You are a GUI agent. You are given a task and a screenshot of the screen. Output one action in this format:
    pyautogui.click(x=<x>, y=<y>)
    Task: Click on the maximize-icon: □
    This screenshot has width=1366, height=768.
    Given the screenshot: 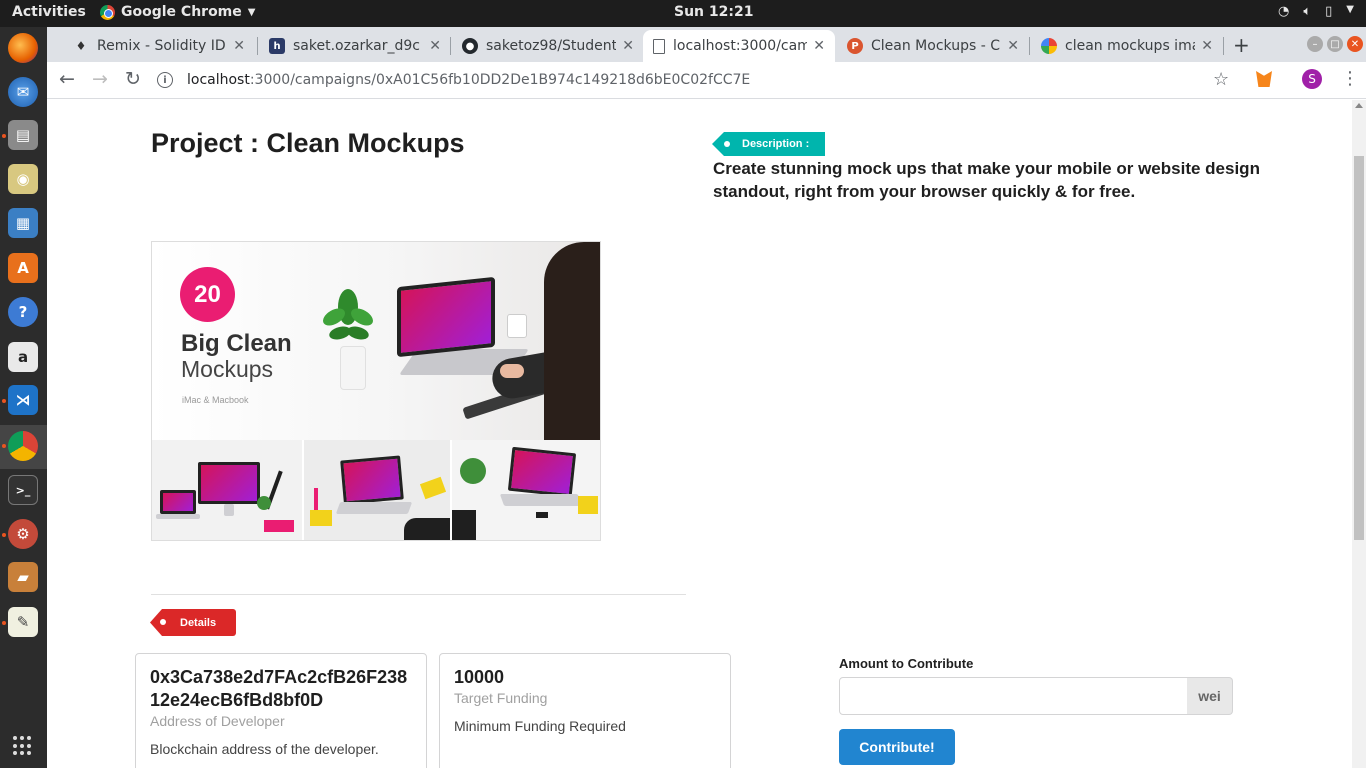 What is the action you would take?
    pyautogui.click(x=1335, y=44)
    